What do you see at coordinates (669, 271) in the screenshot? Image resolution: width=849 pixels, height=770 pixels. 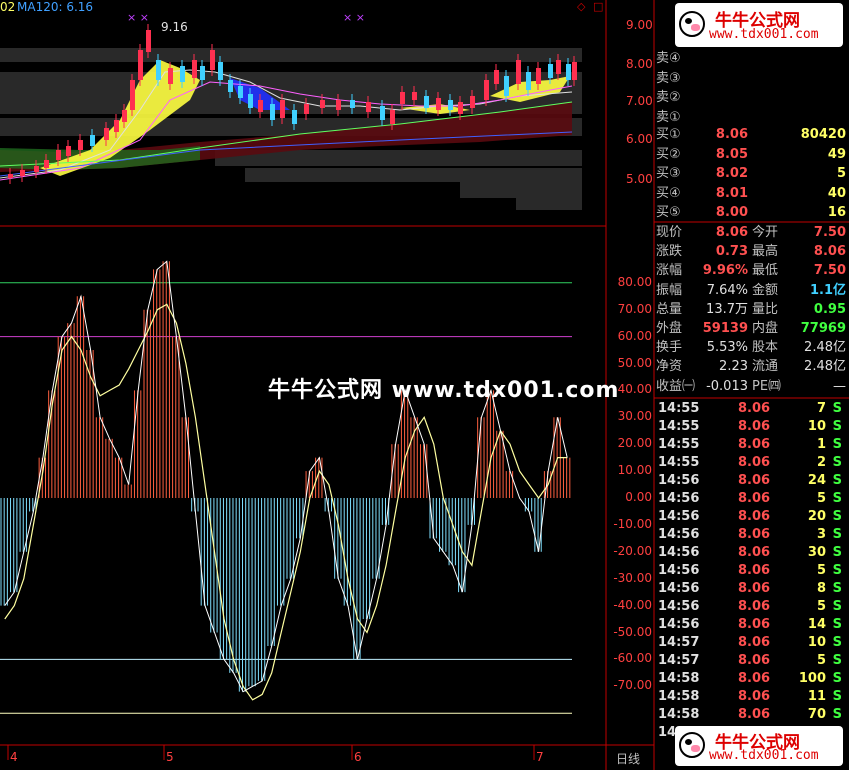 I see `quote-label: 涨幅` at bounding box center [669, 271].